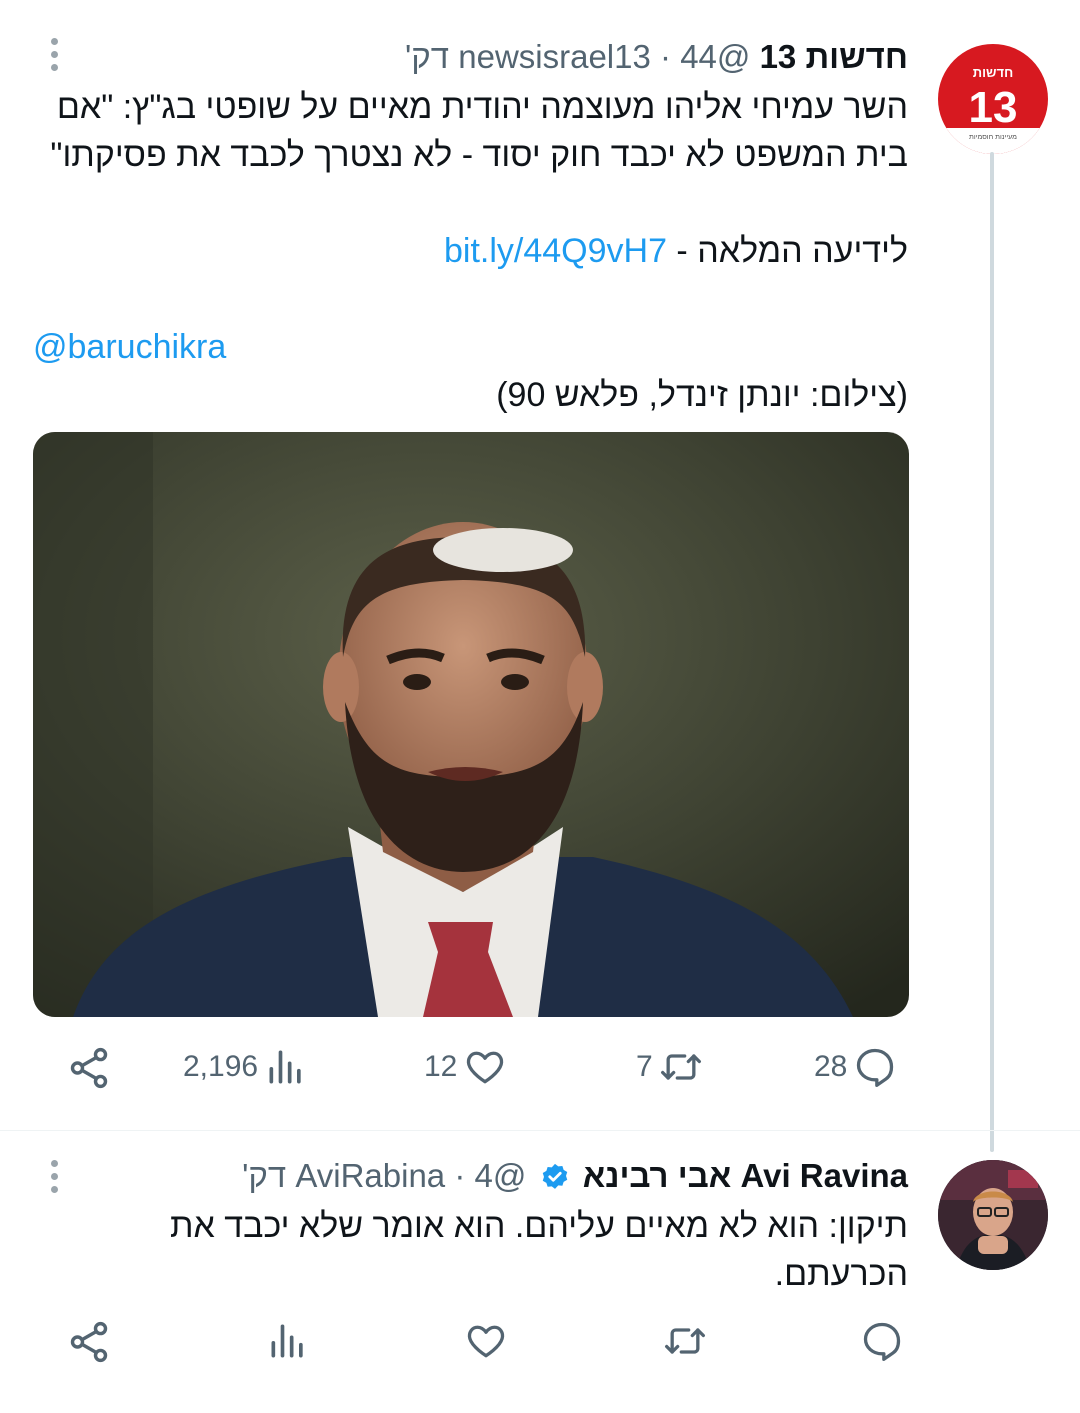  I want to click on logo-number: 13, so click(993, 107).